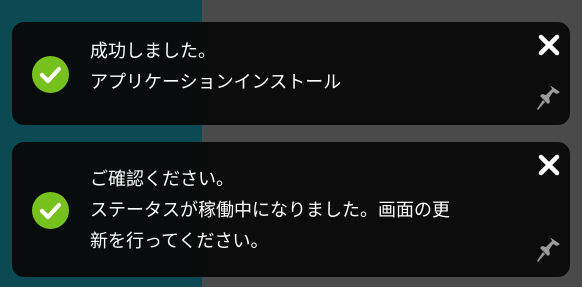 The height and width of the screenshot is (287, 582). Describe the element at coordinates (216, 82) in the screenshot. I see `toast-message-line: アプリケーションインストール` at that location.